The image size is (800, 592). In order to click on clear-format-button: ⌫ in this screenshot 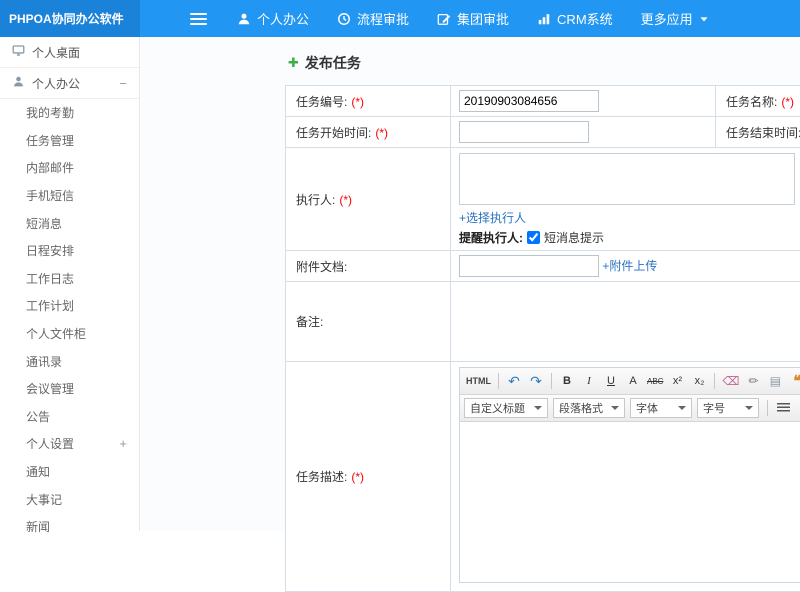, I will do `click(730, 381)`.